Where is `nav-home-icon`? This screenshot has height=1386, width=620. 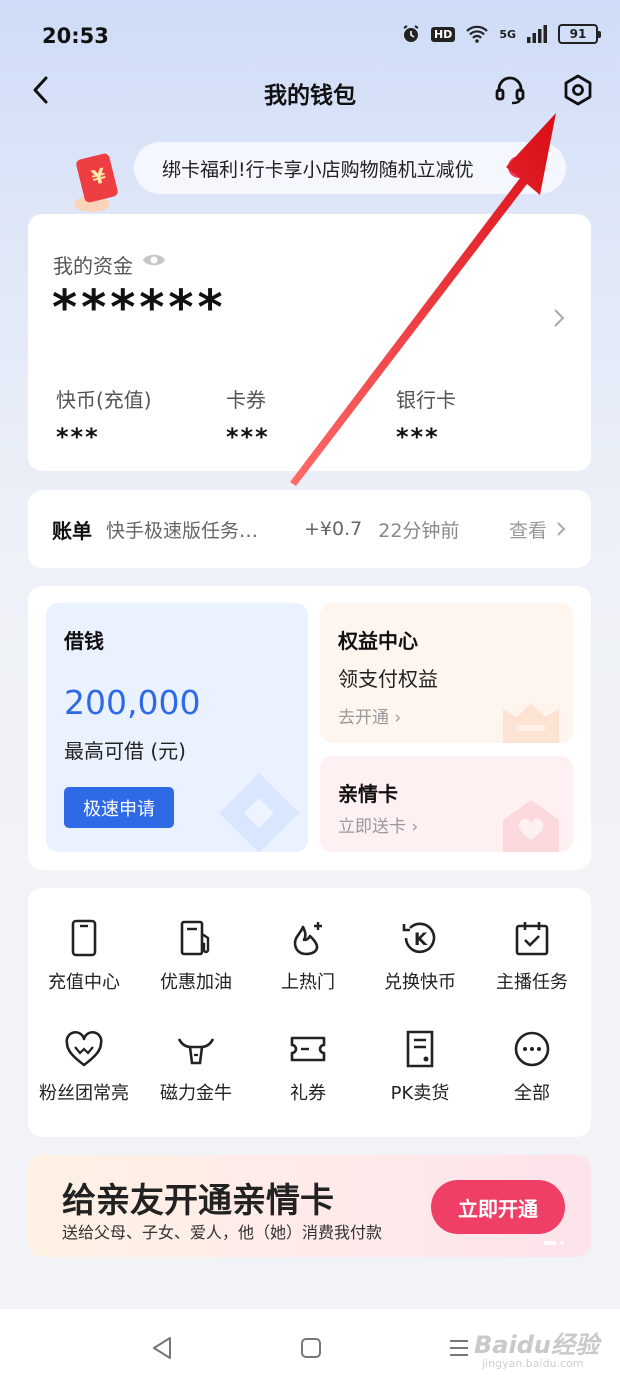
nav-home-icon is located at coordinates (311, 1348).